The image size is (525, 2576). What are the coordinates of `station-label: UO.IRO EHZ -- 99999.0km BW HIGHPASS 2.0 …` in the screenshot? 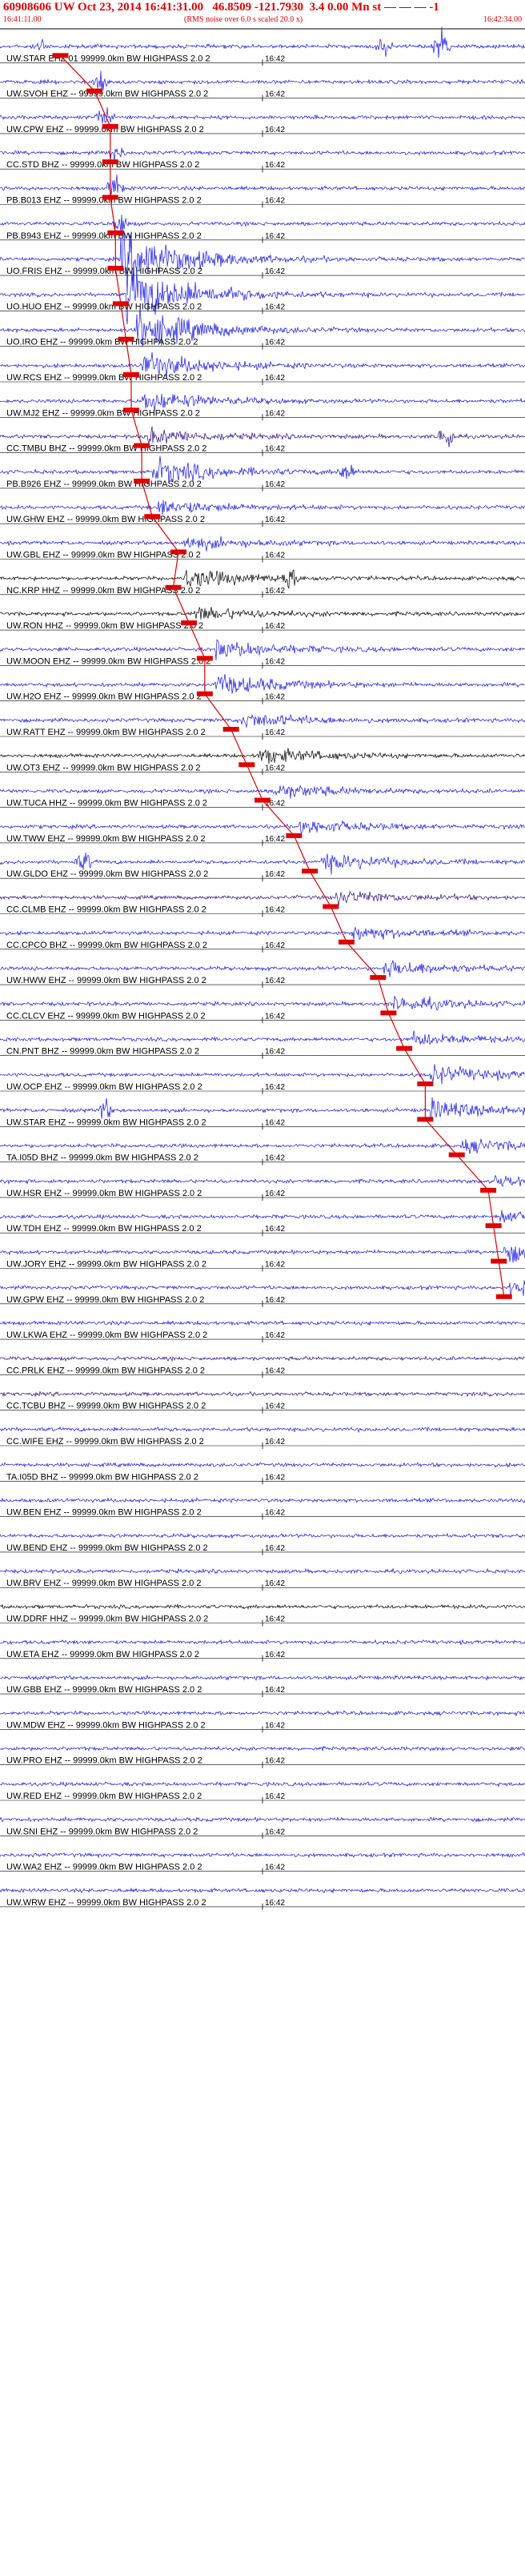 It's located at (102, 342).